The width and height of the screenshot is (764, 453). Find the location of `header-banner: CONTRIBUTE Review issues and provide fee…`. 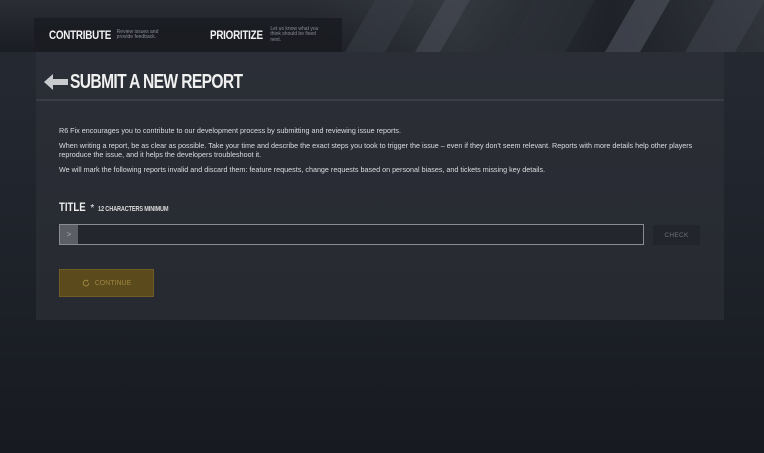

header-banner: CONTRIBUTE Review issues and provide fee… is located at coordinates (382, 26).